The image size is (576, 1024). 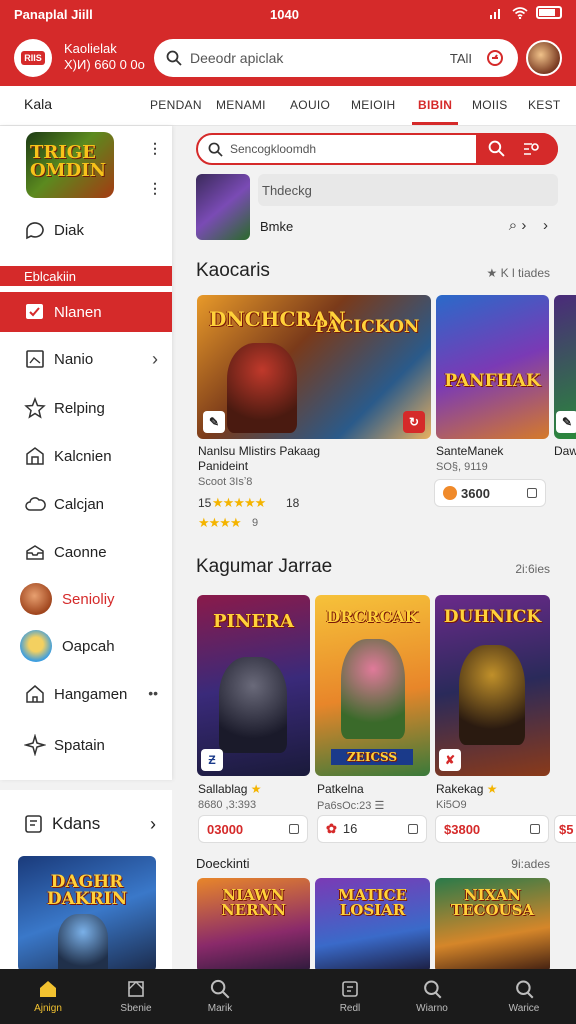 What do you see at coordinates (273, 149) in the screenshot?
I see `content-search-input: Sencogkloomdh` at bounding box center [273, 149].